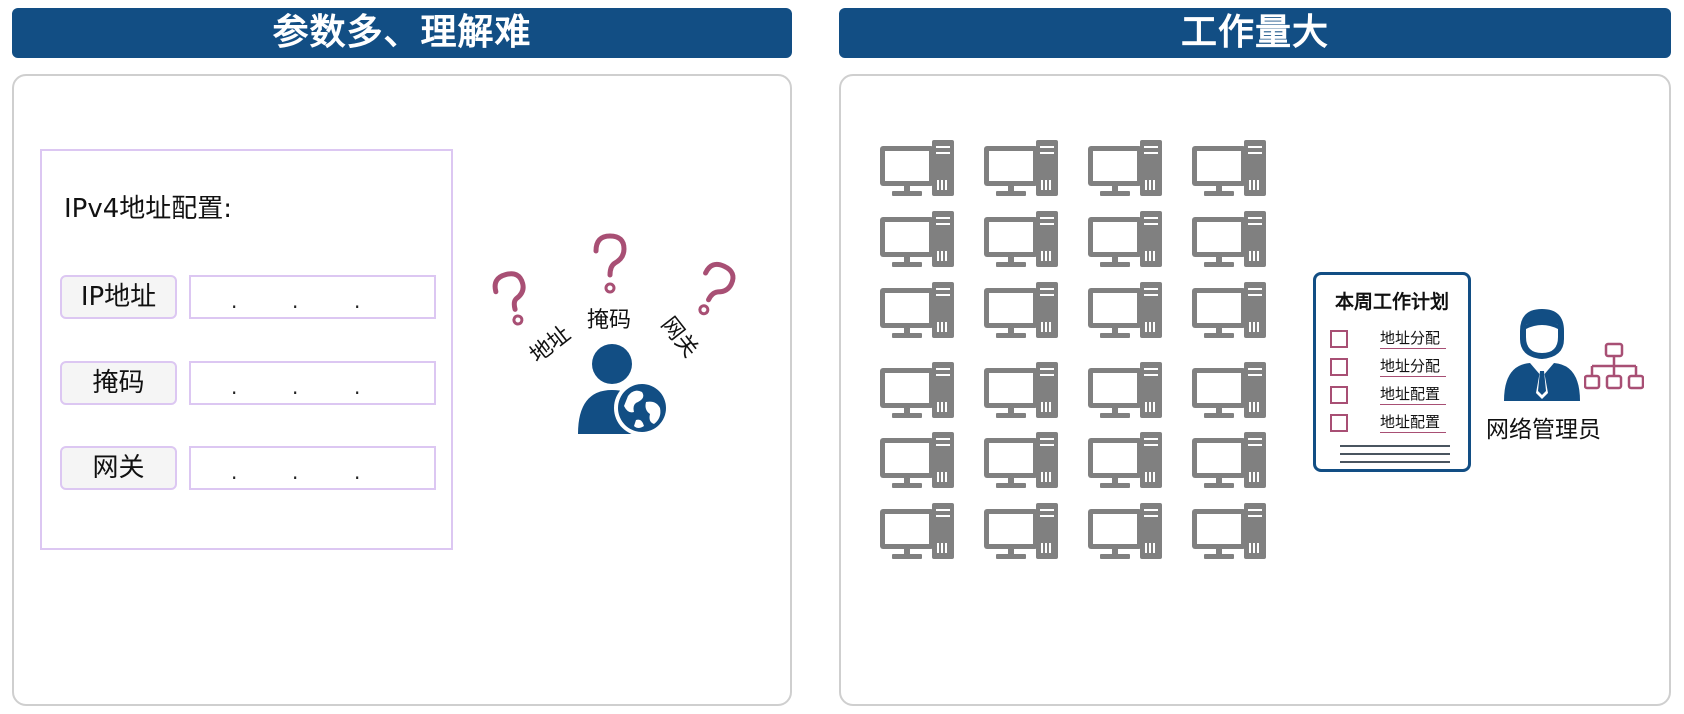 This screenshot has height=714, width=1684. I want to click on left-header: 参数多、理解难, so click(402, 33).